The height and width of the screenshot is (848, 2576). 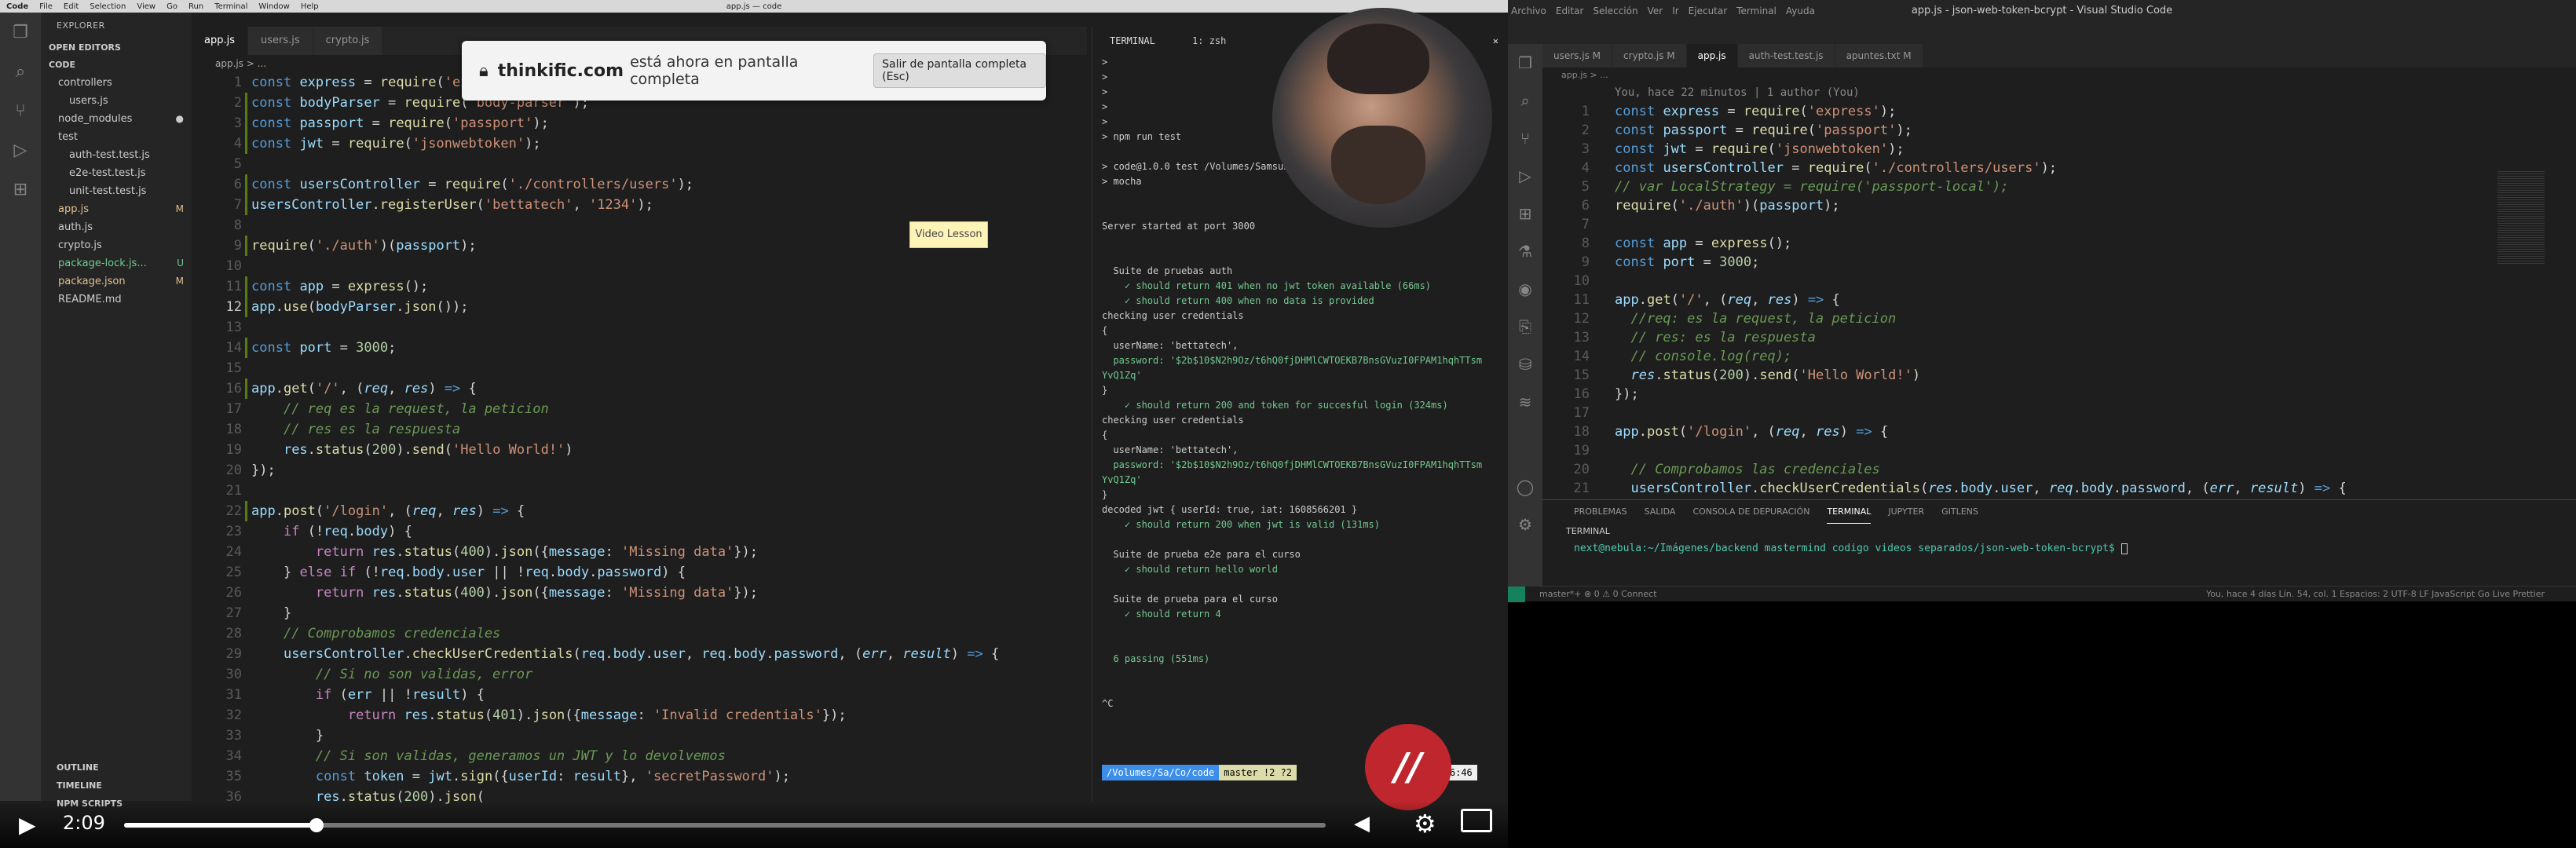 I want to click on exit-fullscreen-button: Salir de pantalla completa (Esc), so click(x=960, y=70).